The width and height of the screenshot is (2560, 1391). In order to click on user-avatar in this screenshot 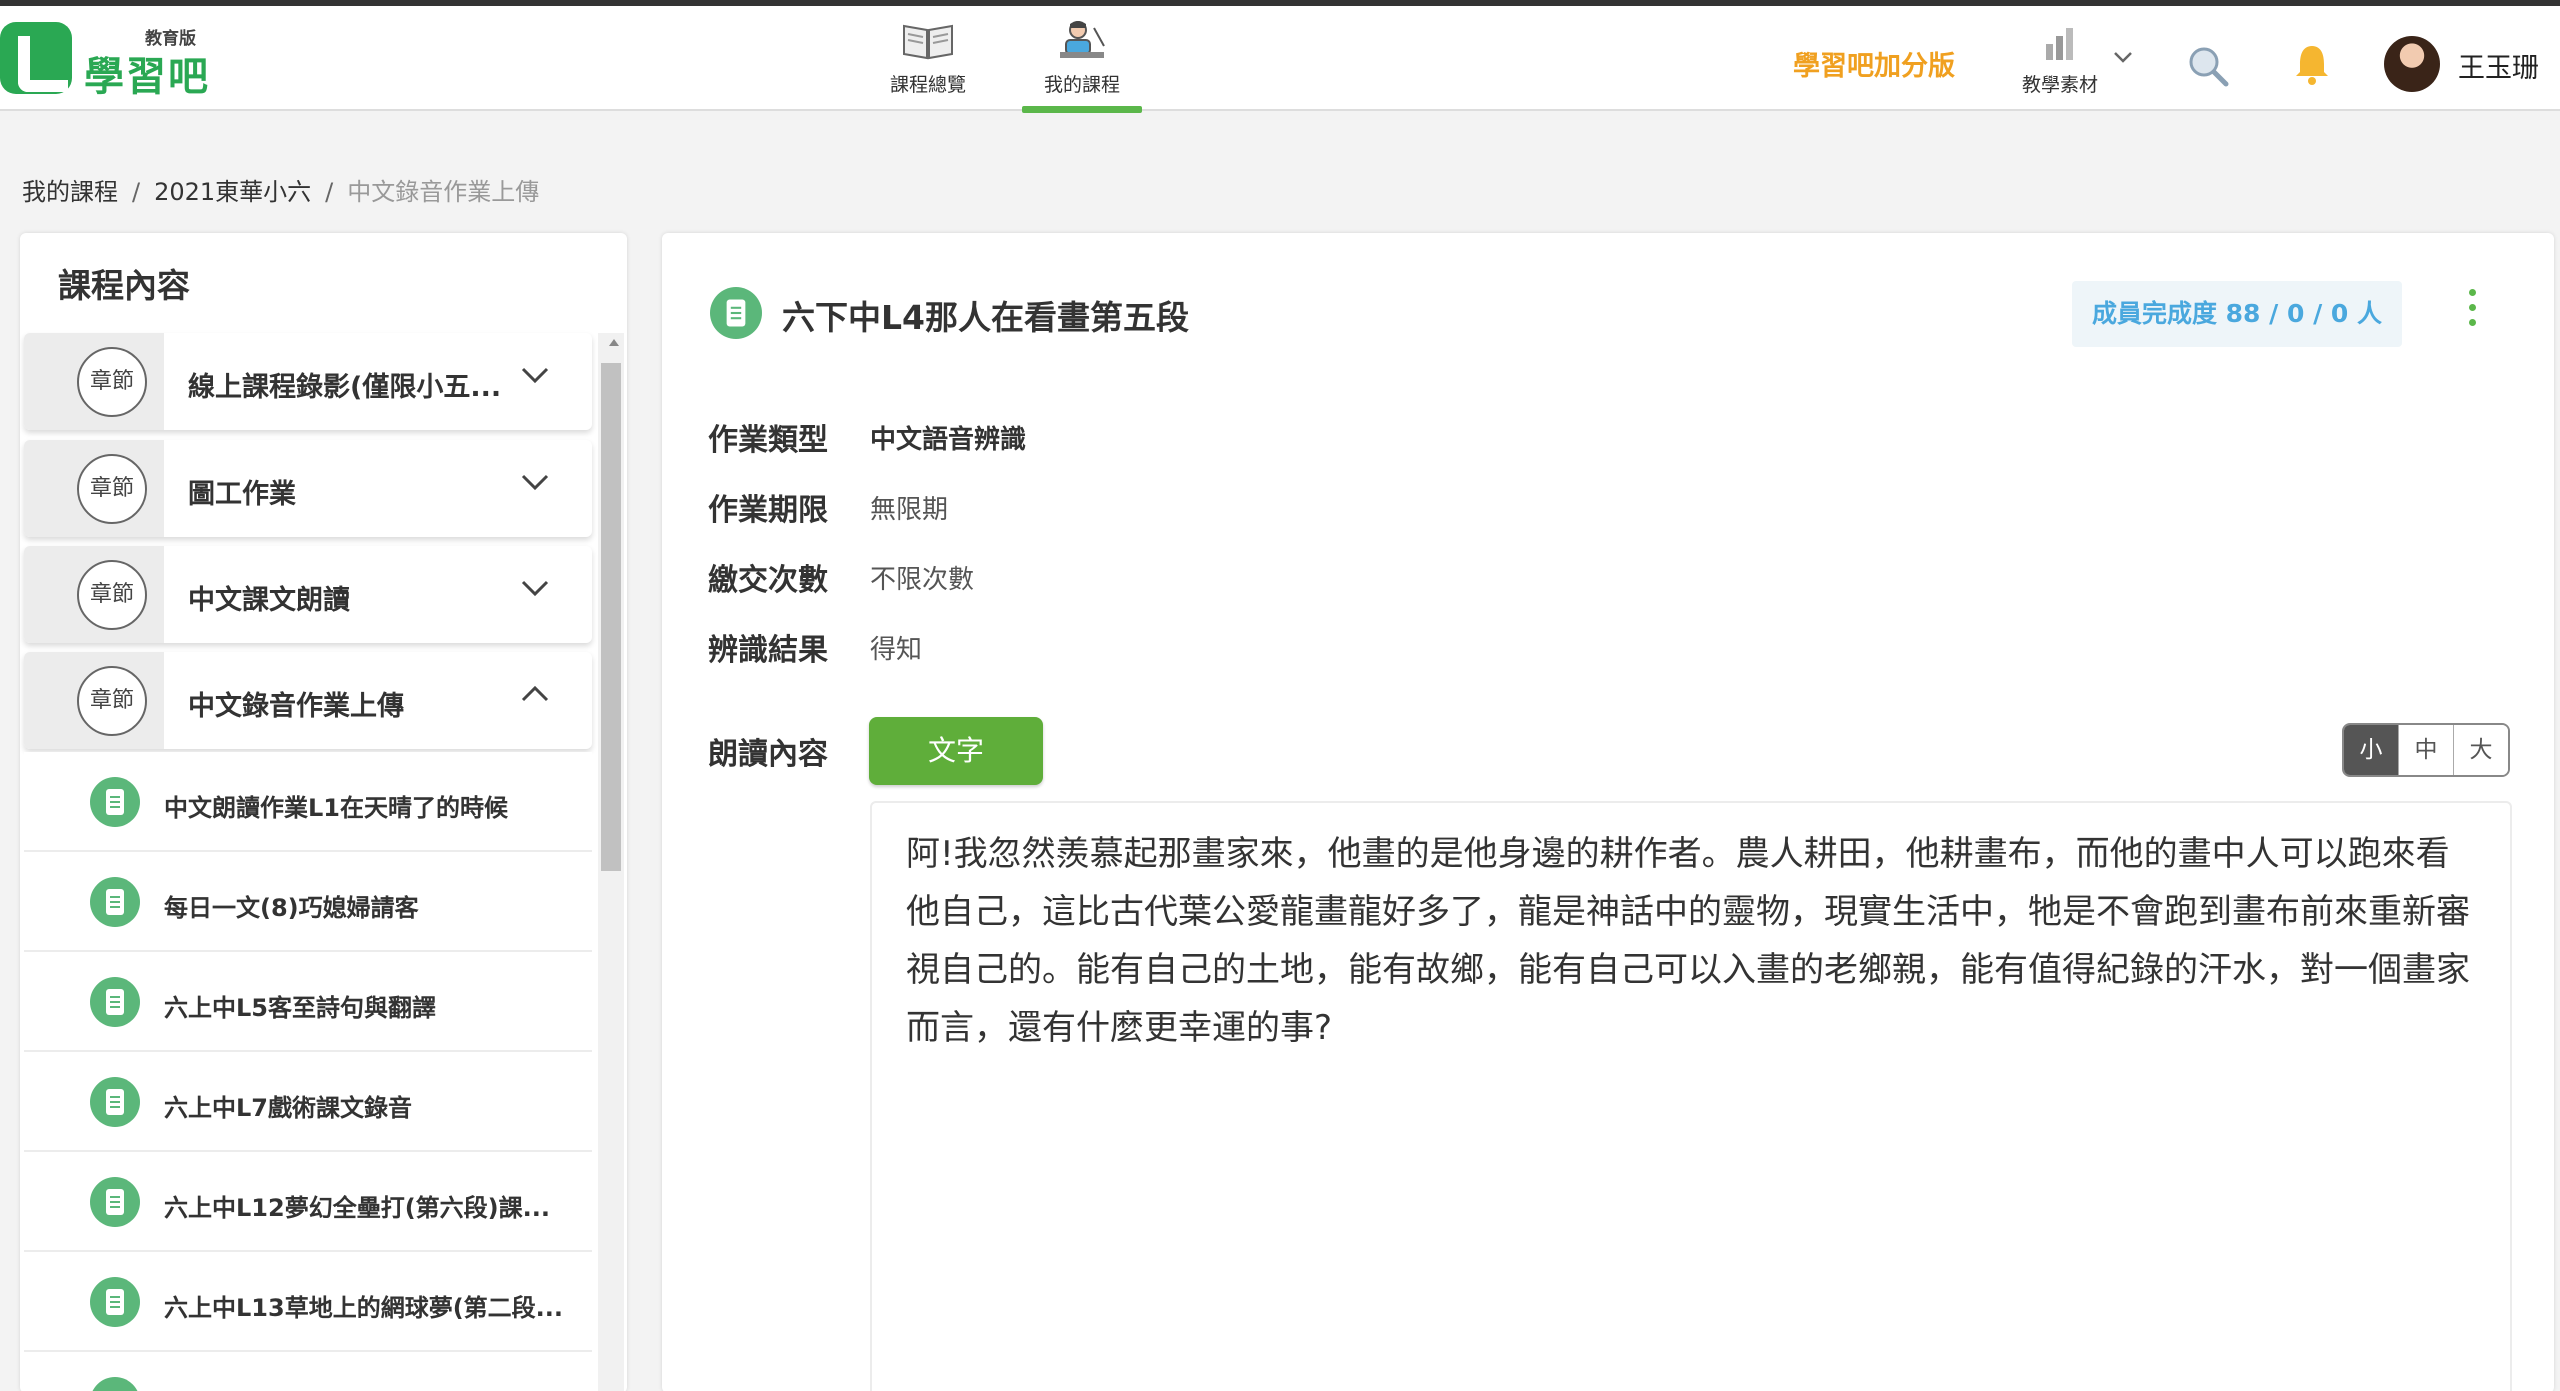, I will do `click(2412, 64)`.